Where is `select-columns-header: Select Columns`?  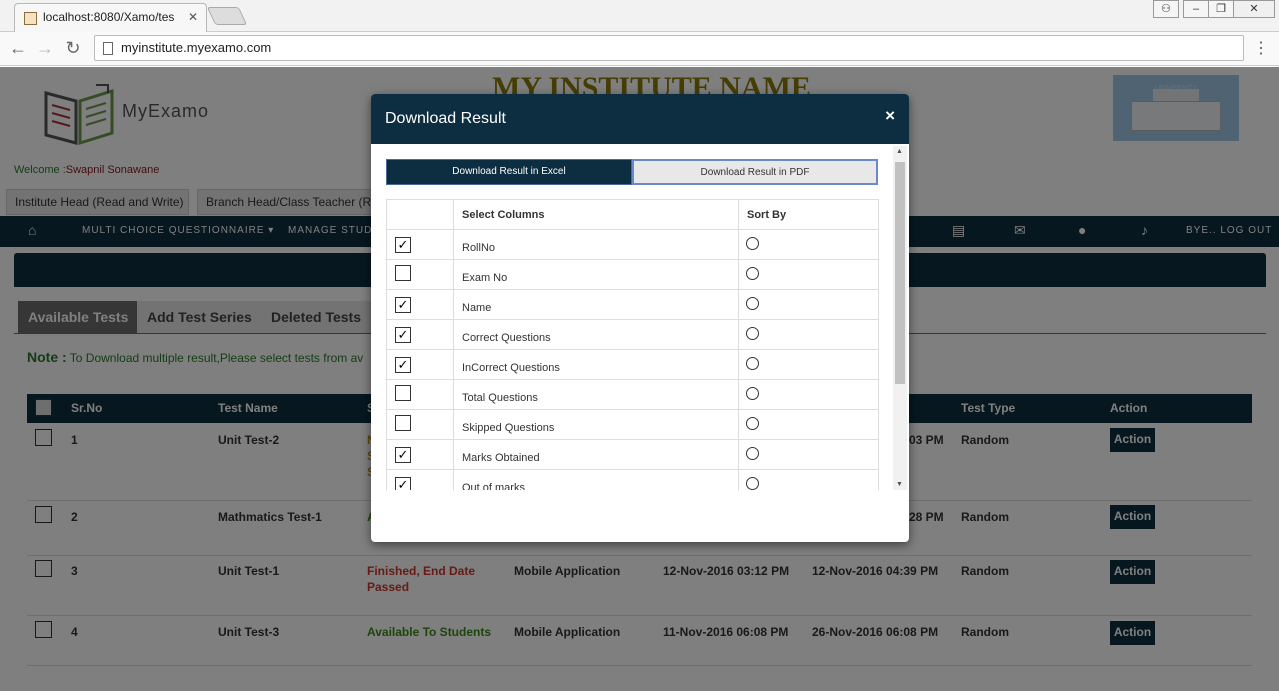 select-columns-header: Select Columns is located at coordinates (596, 214).